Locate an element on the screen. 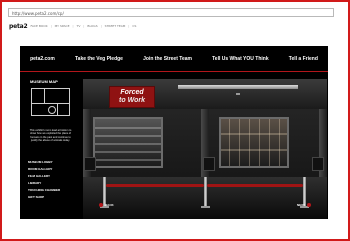  menu-item-library: LIBRARY is located at coordinates (53, 183).